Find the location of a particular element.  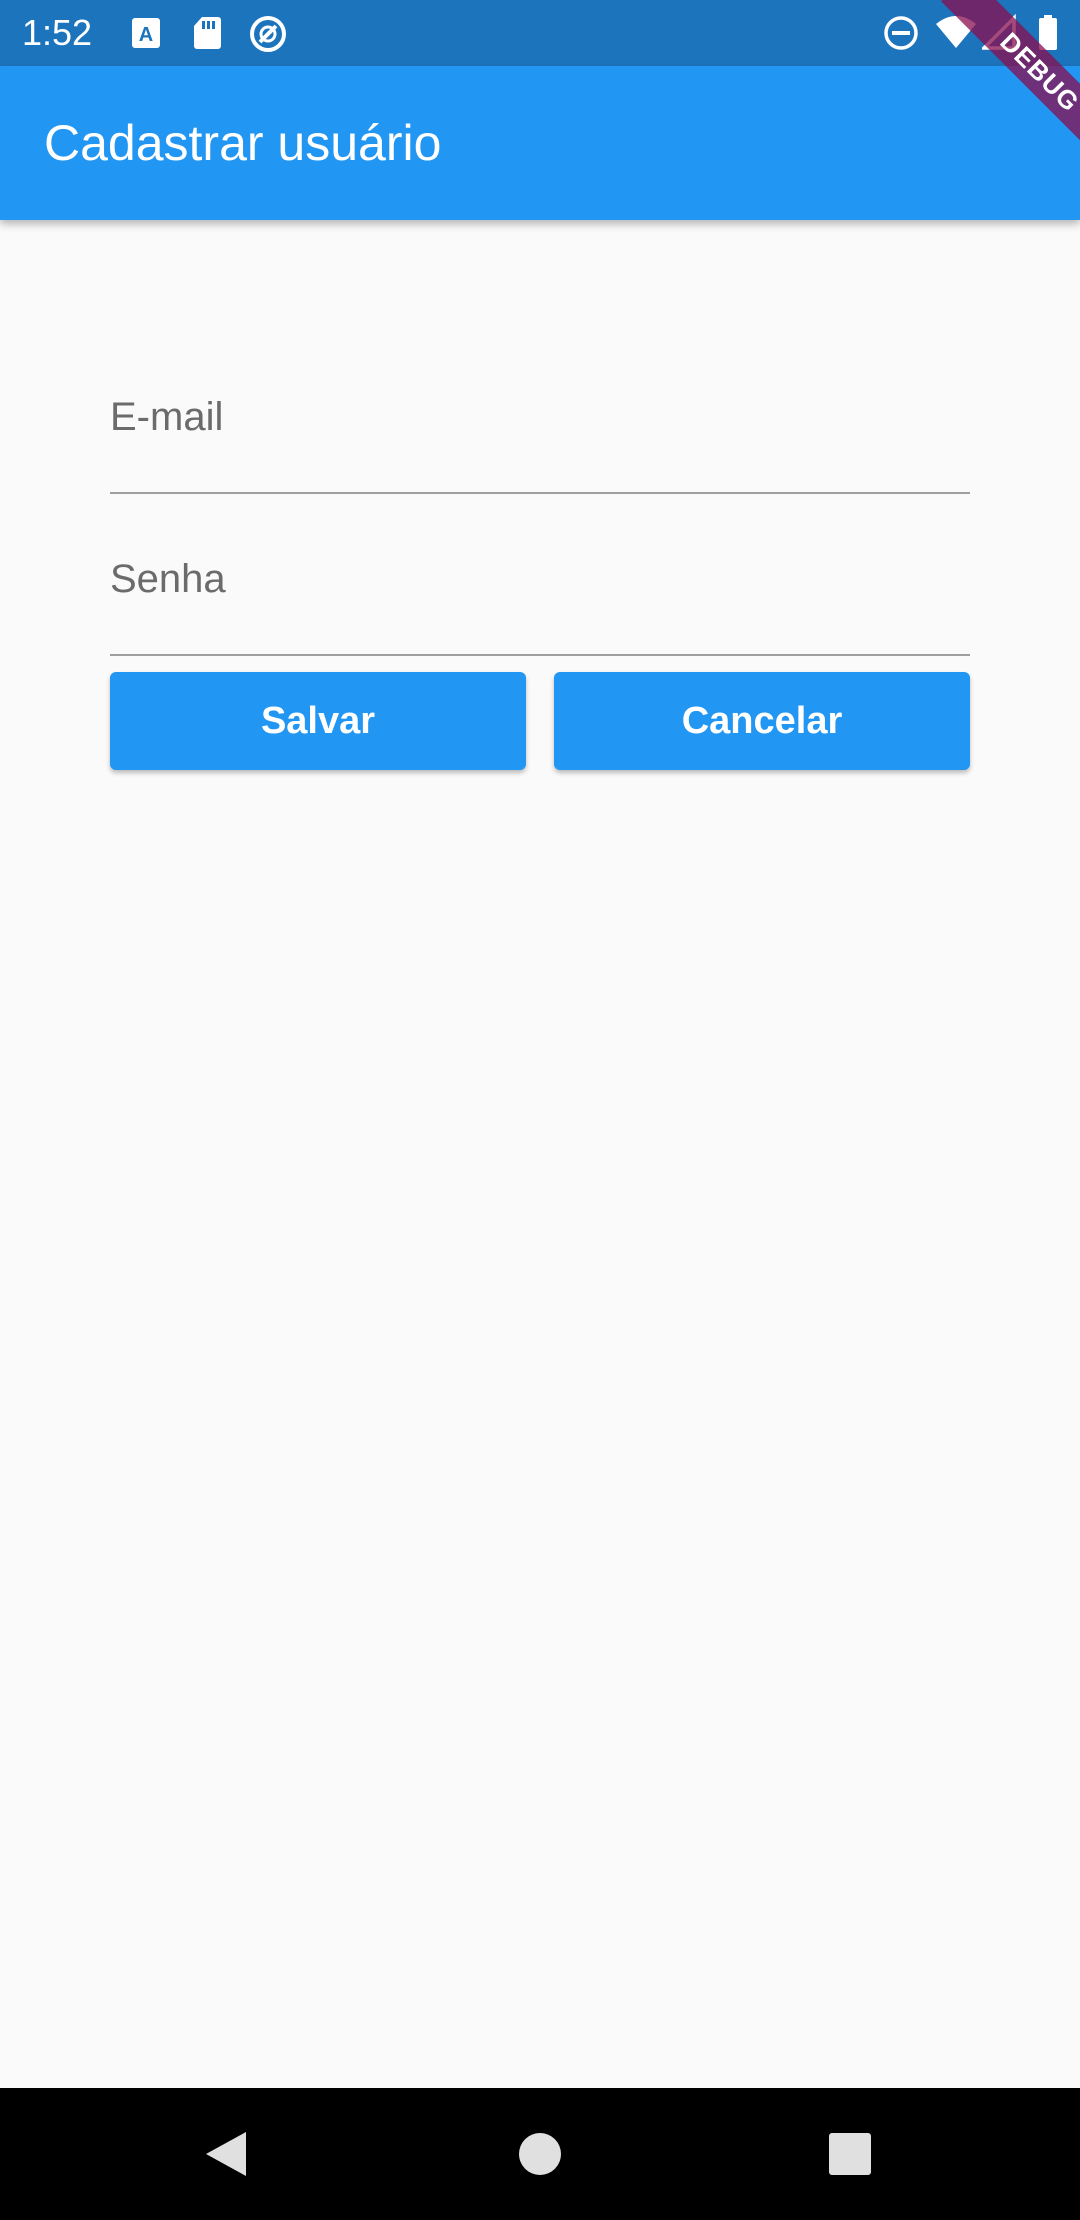

sync-circle-icon is located at coordinates (268, 33).